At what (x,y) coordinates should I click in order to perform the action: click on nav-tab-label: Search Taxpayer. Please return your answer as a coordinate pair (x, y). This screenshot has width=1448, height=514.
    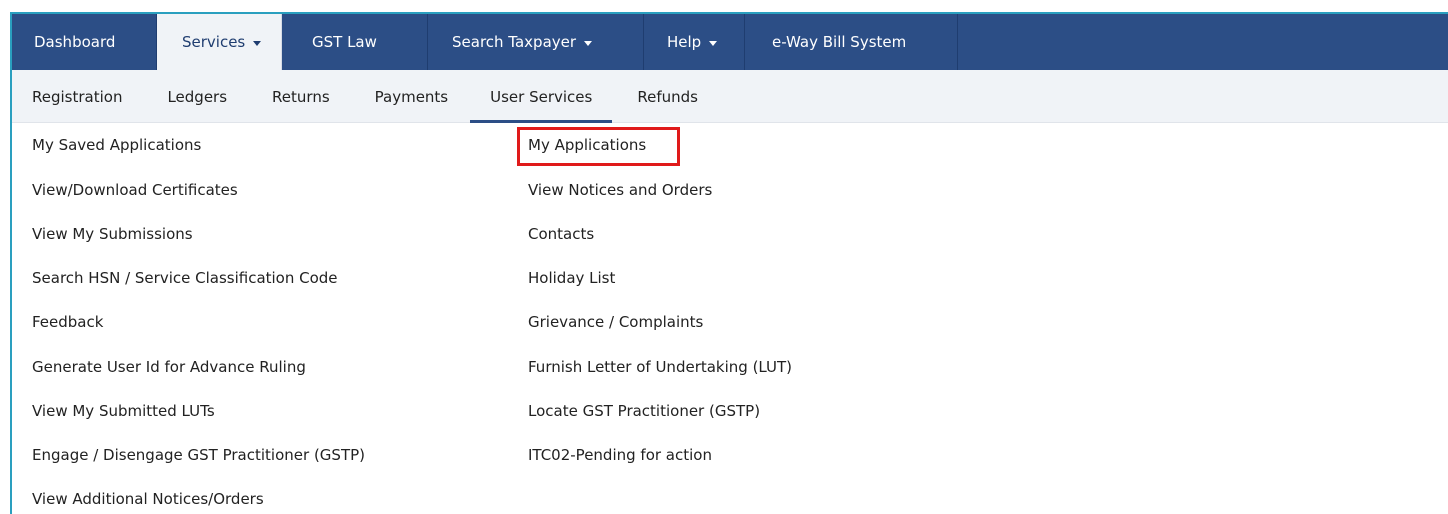
    Looking at the image, I should click on (514, 42).